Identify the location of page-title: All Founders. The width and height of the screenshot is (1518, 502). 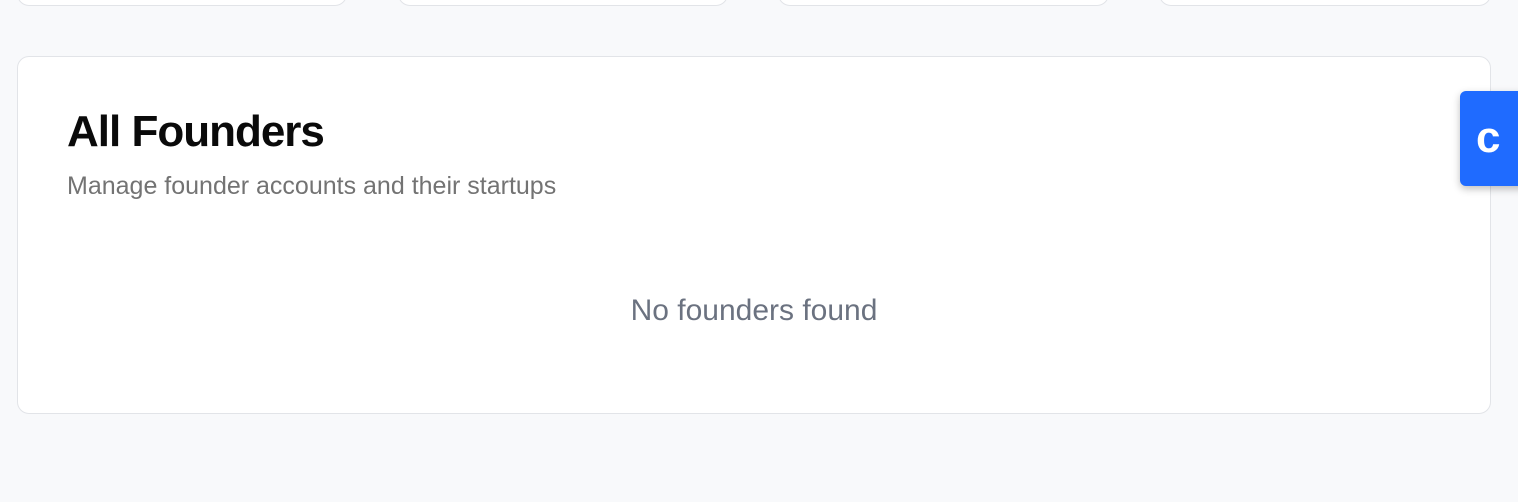
(196, 131).